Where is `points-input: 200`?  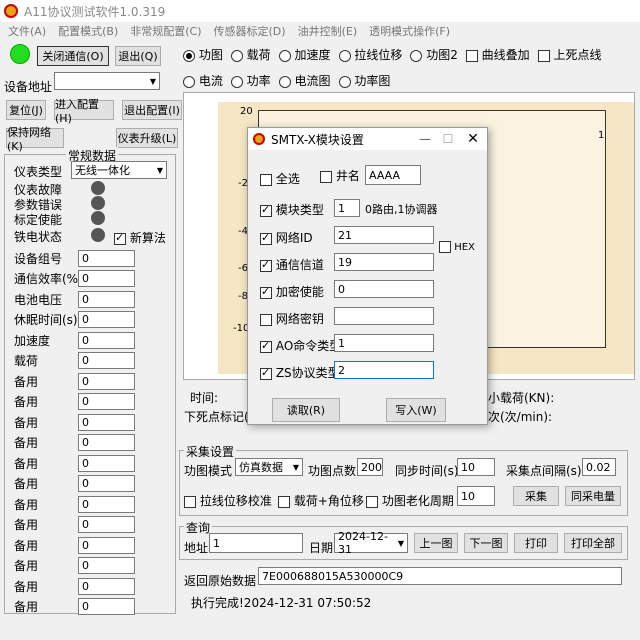 points-input: 200 is located at coordinates (370, 467).